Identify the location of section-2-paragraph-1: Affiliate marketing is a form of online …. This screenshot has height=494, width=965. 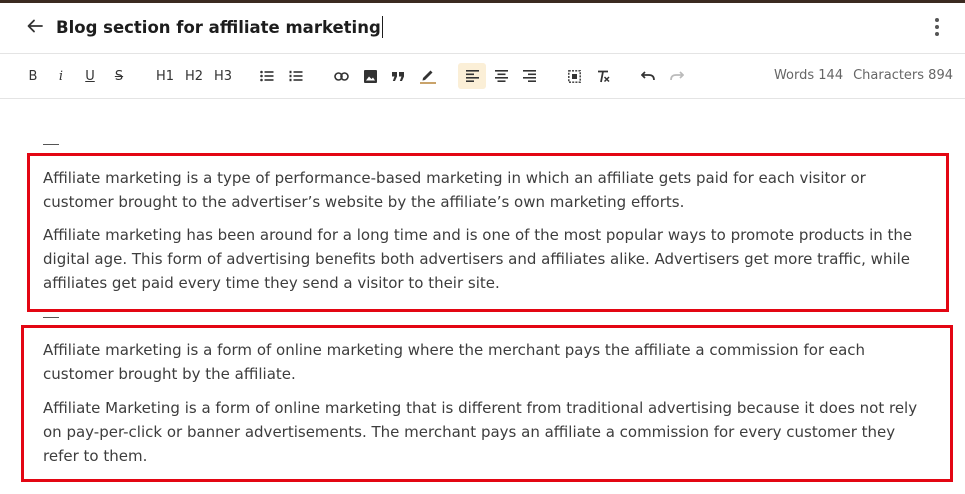
(488, 362).